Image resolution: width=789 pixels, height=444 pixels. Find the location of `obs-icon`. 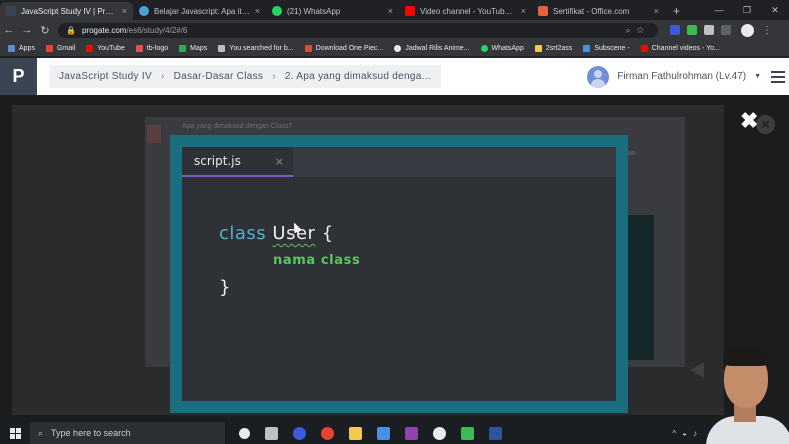

obs-icon is located at coordinates (439, 433).